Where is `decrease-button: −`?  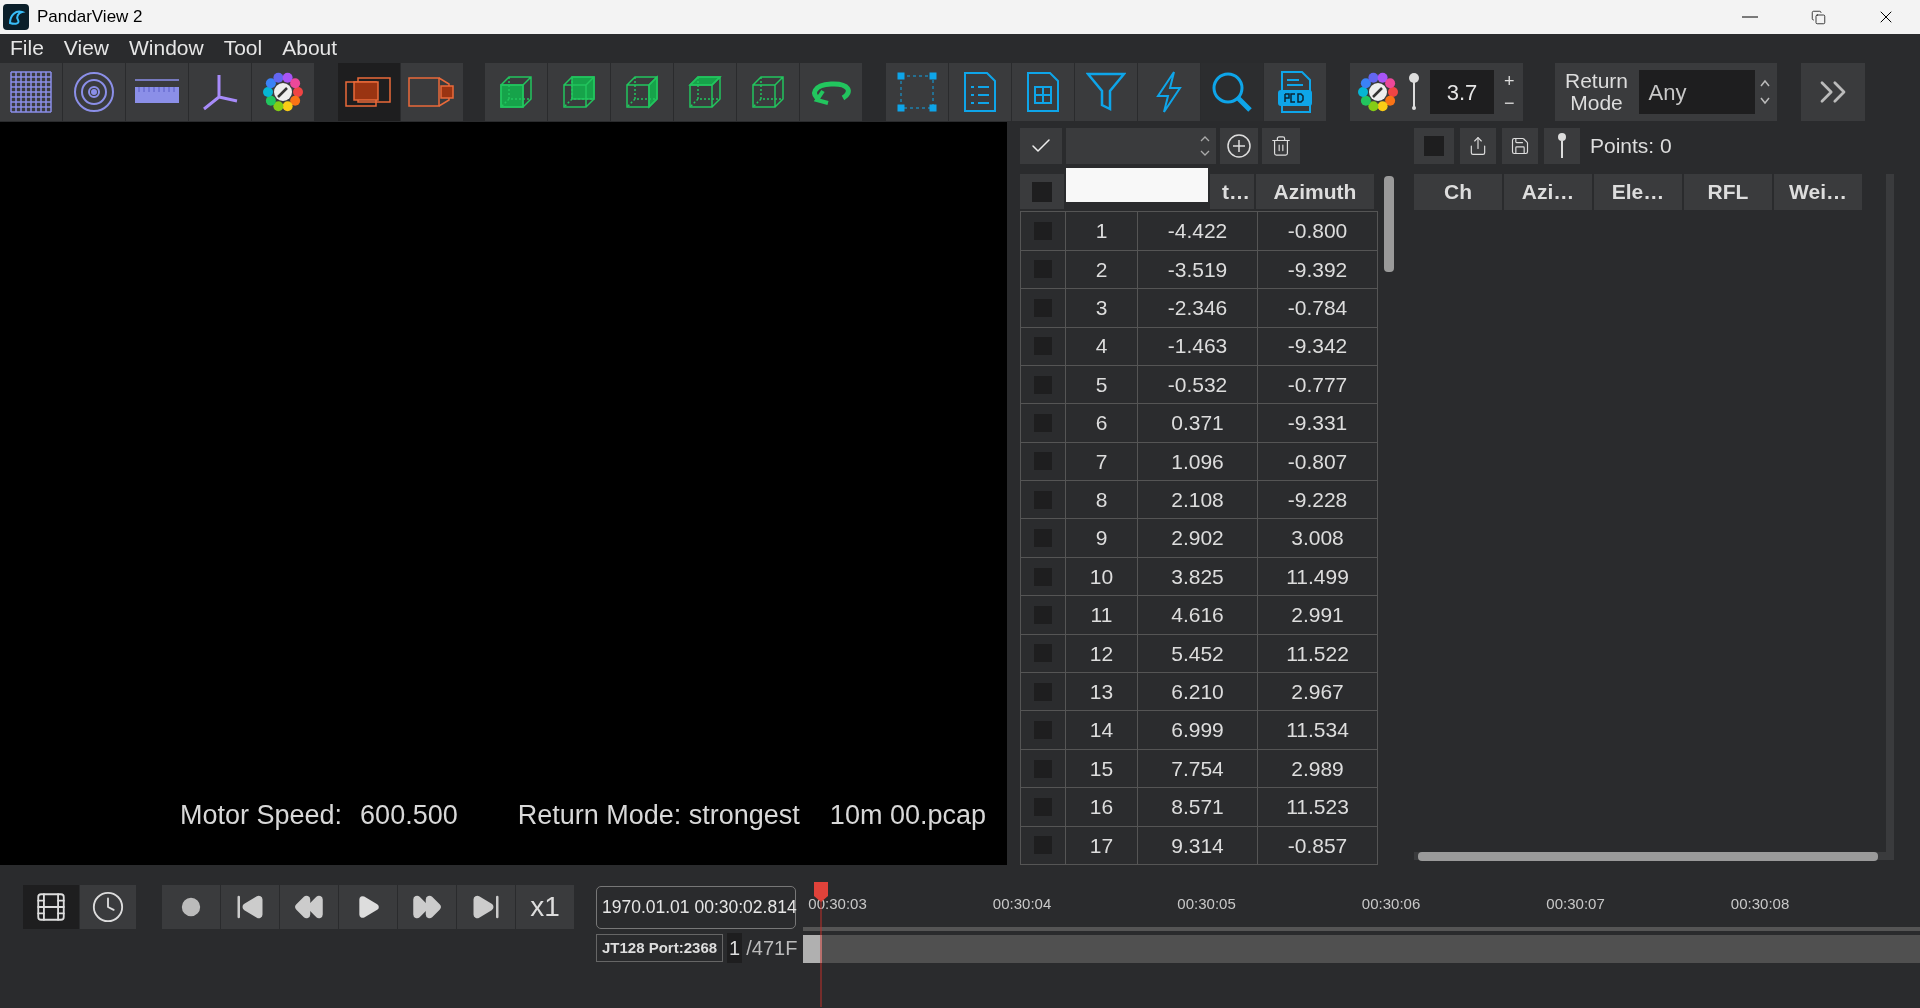 decrease-button: − is located at coordinates (1509, 103).